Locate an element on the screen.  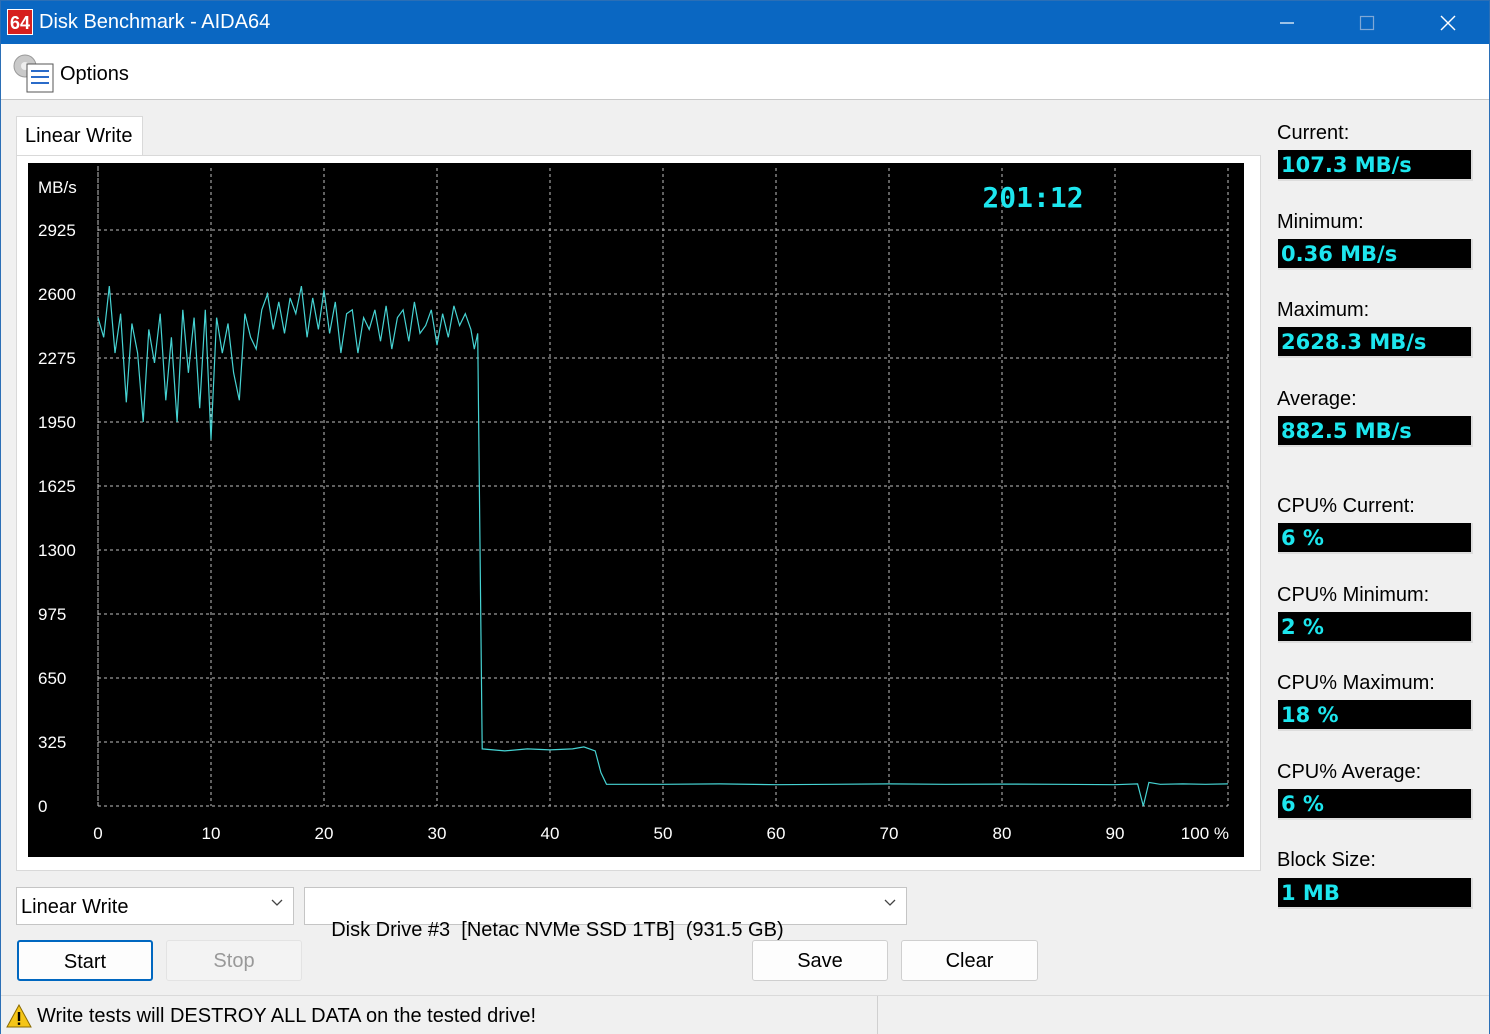
stat-label: CPU% Minimum: is located at coordinates (1353, 595).